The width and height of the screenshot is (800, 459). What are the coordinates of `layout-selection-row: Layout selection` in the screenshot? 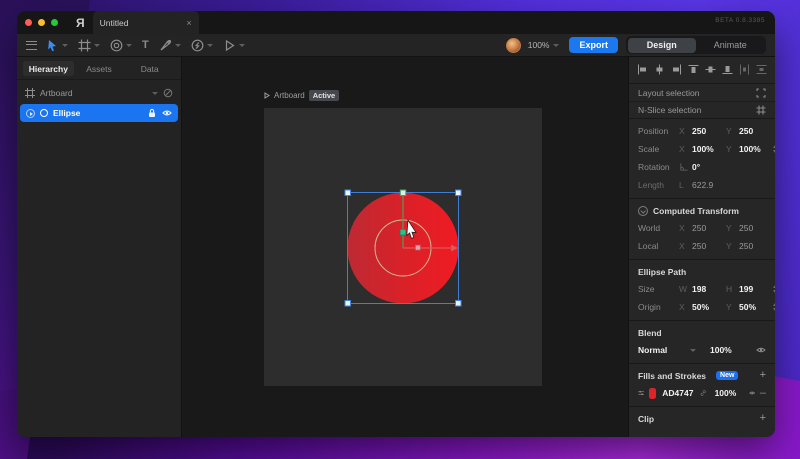 It's located at (702, 92).